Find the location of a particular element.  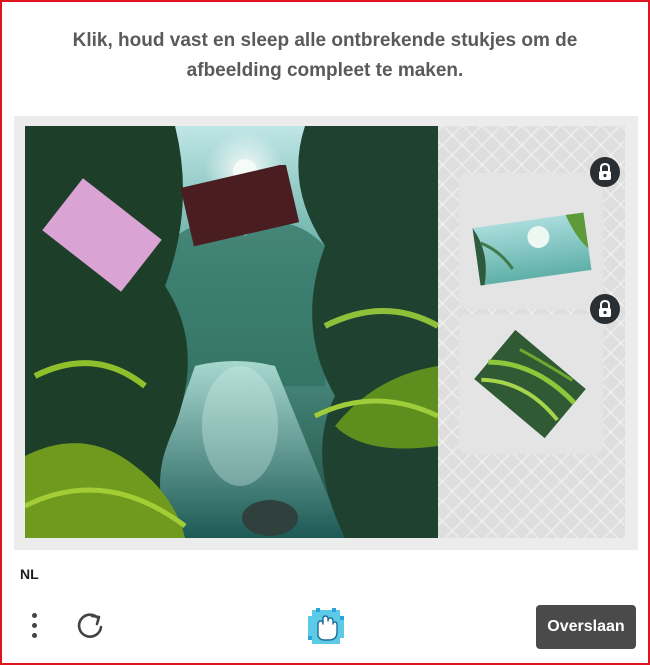

refresh-icon is located at coordinates (90, 626).